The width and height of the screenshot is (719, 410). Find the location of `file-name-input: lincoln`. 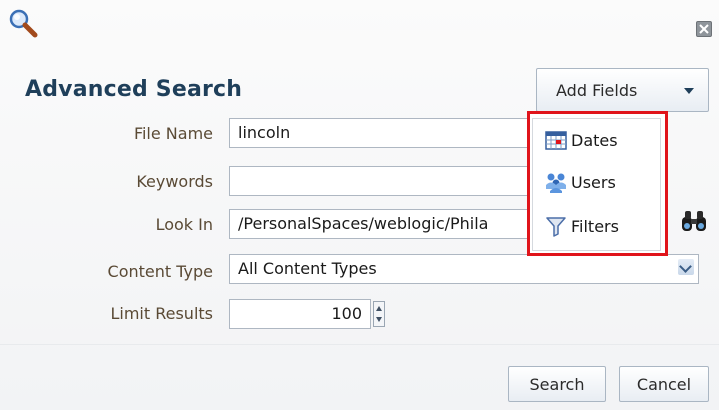

file-name-input: lincoln is located at coordinates (389, 133).